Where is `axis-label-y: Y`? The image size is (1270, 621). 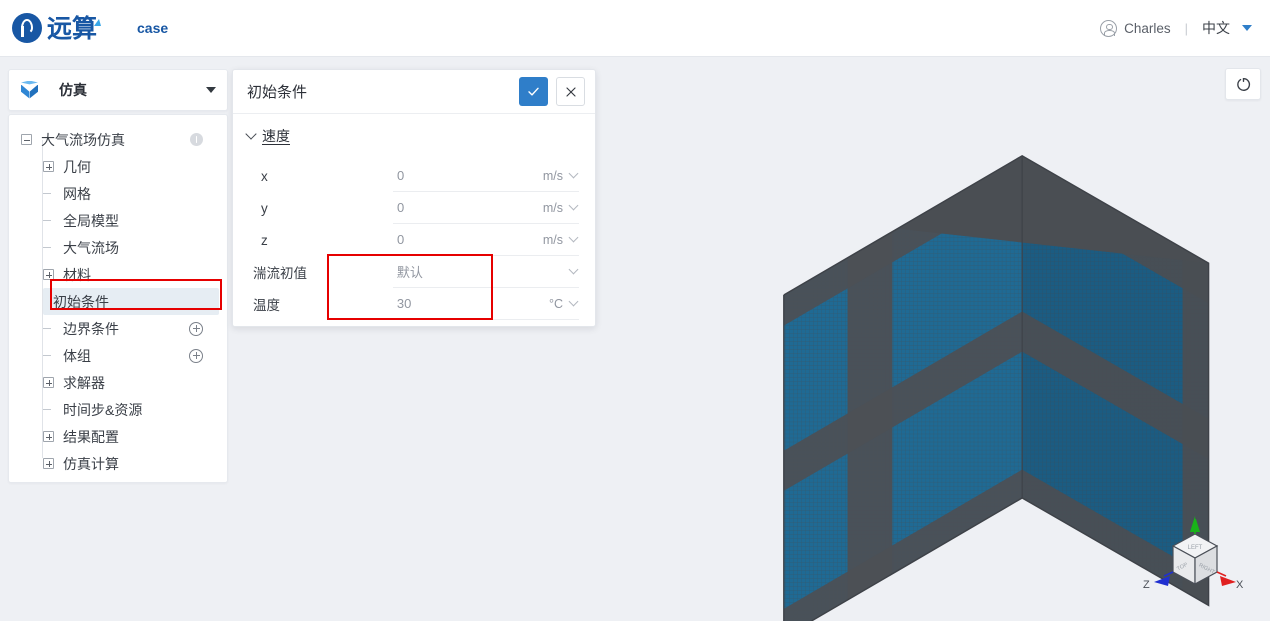 axis-label-y: Y is located at coordinates (1196, 516).